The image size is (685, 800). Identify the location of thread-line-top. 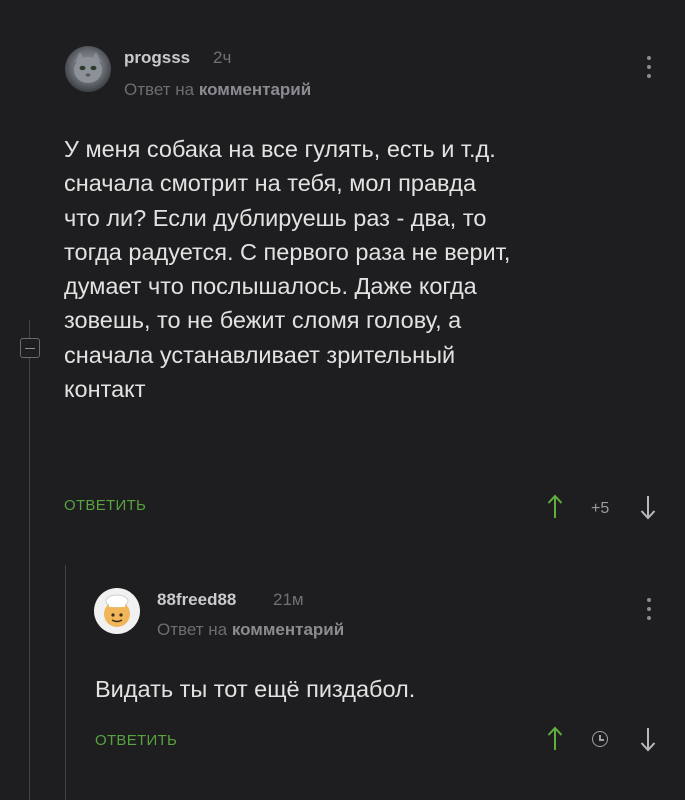
(29, 329).